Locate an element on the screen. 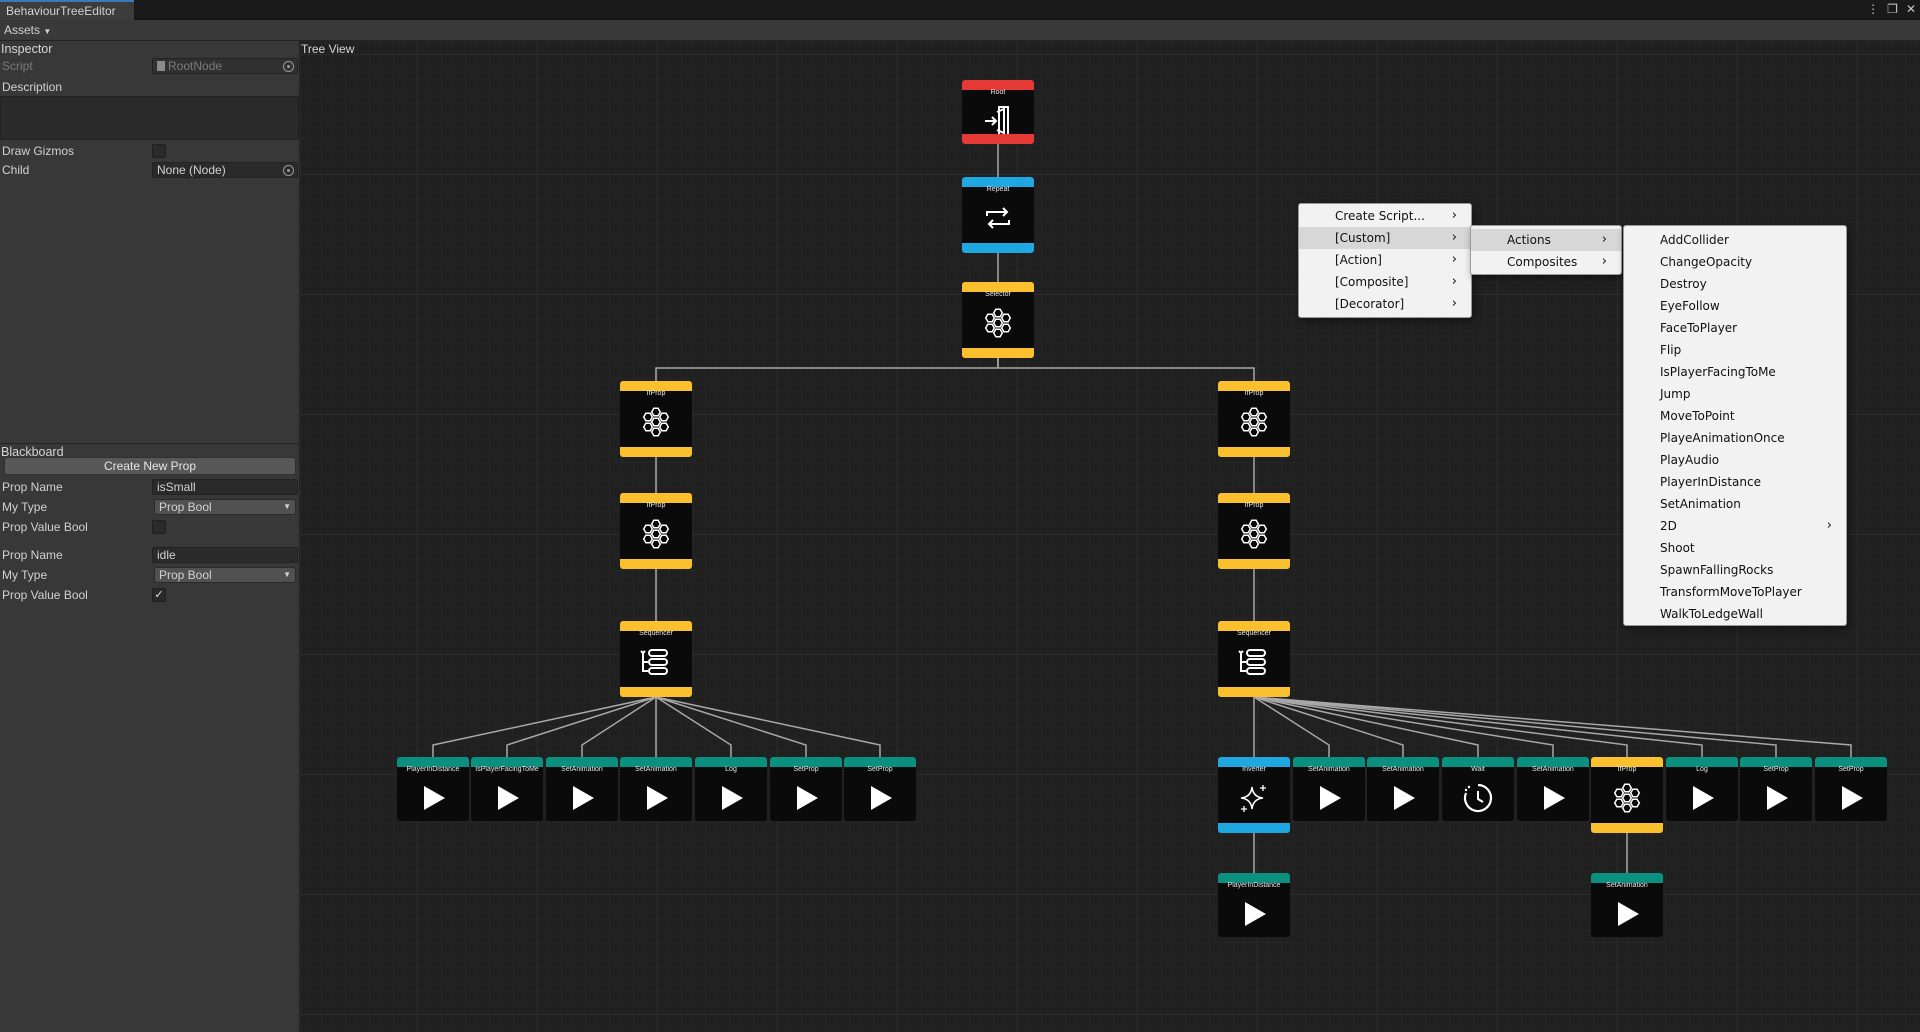 This screenshot has height=1032, width=1920. menu-item: PlayerInDistance is located at coordinates (1735, 482).